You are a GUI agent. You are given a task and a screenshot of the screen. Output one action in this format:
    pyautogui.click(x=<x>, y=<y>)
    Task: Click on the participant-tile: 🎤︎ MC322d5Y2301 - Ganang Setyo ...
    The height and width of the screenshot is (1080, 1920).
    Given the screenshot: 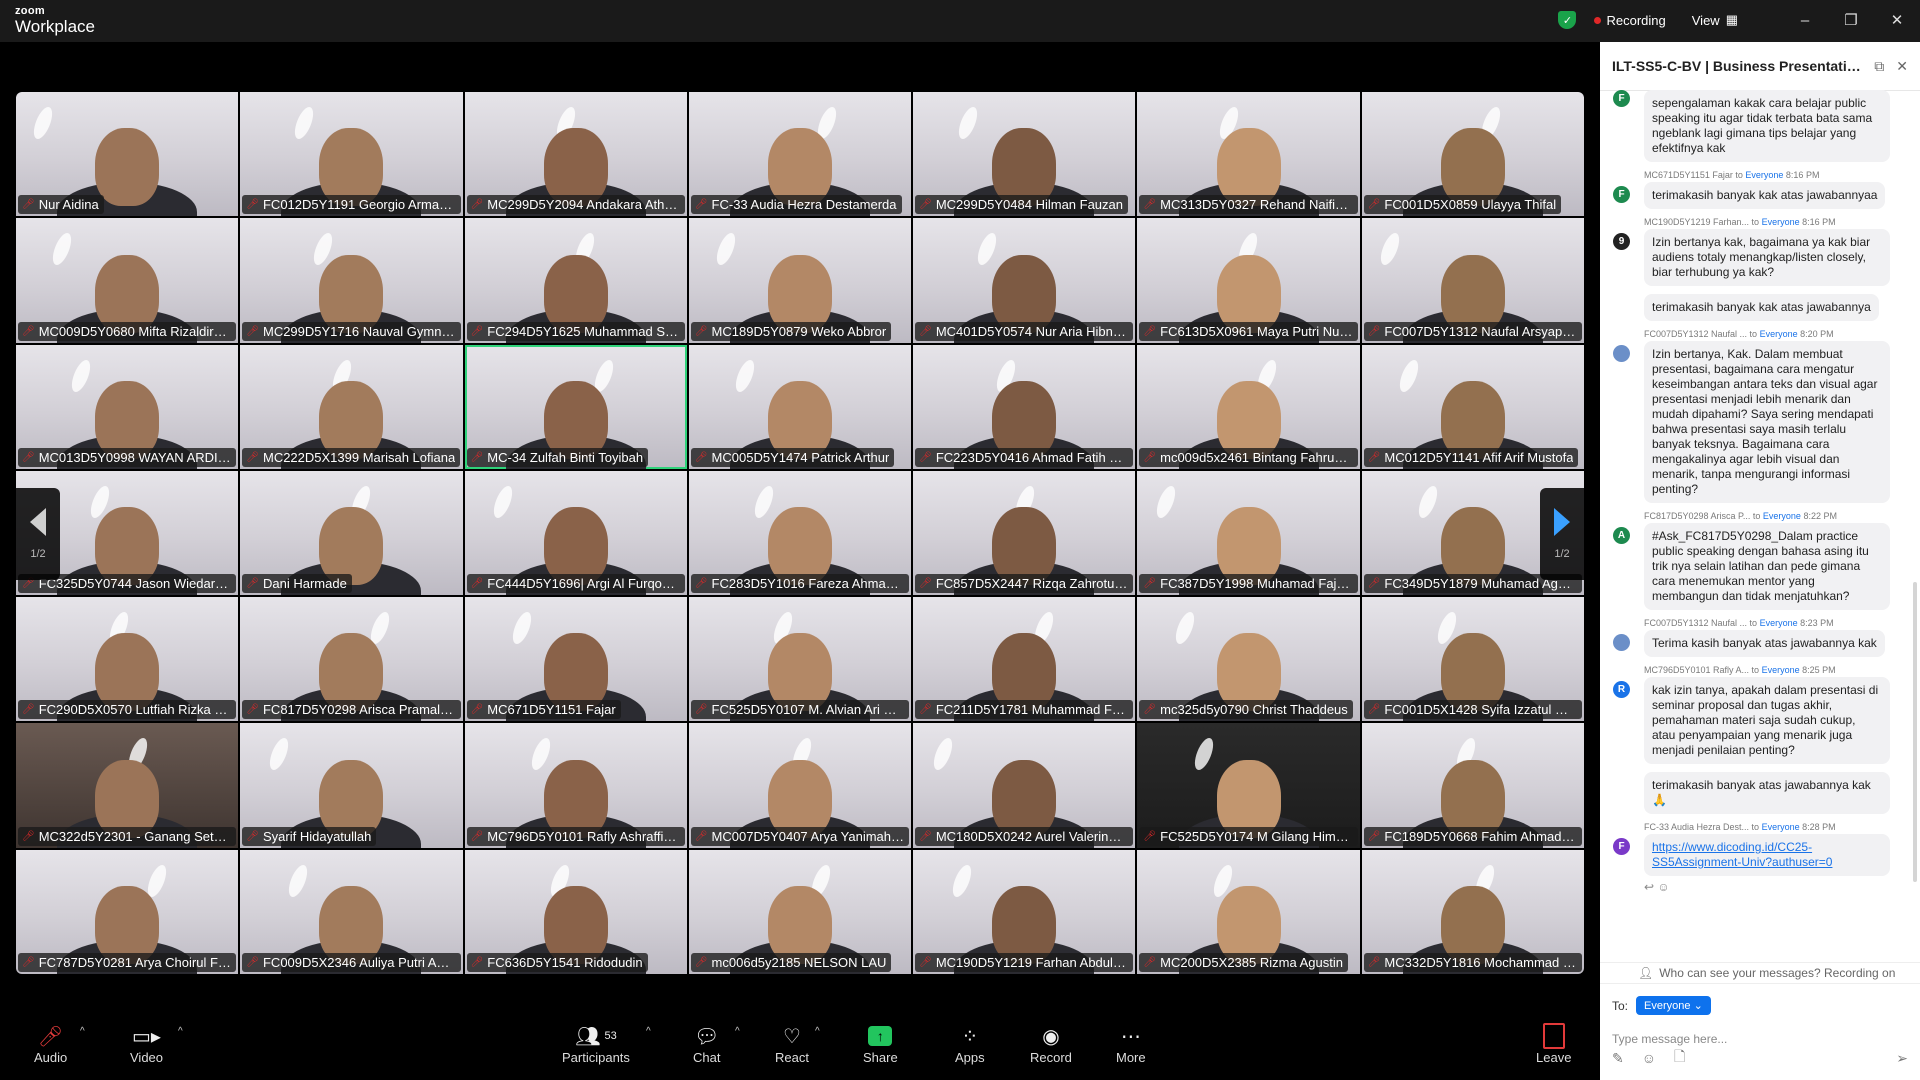 What is the action you would take?
    pyautogui.click(x=127, y=785)
    